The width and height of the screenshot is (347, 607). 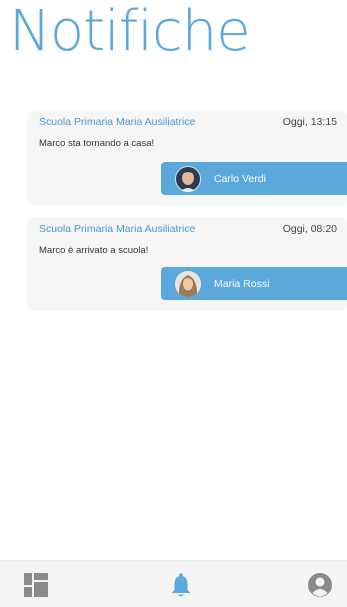 I want to click on dashboard-icon, so click(x=36, y=585).